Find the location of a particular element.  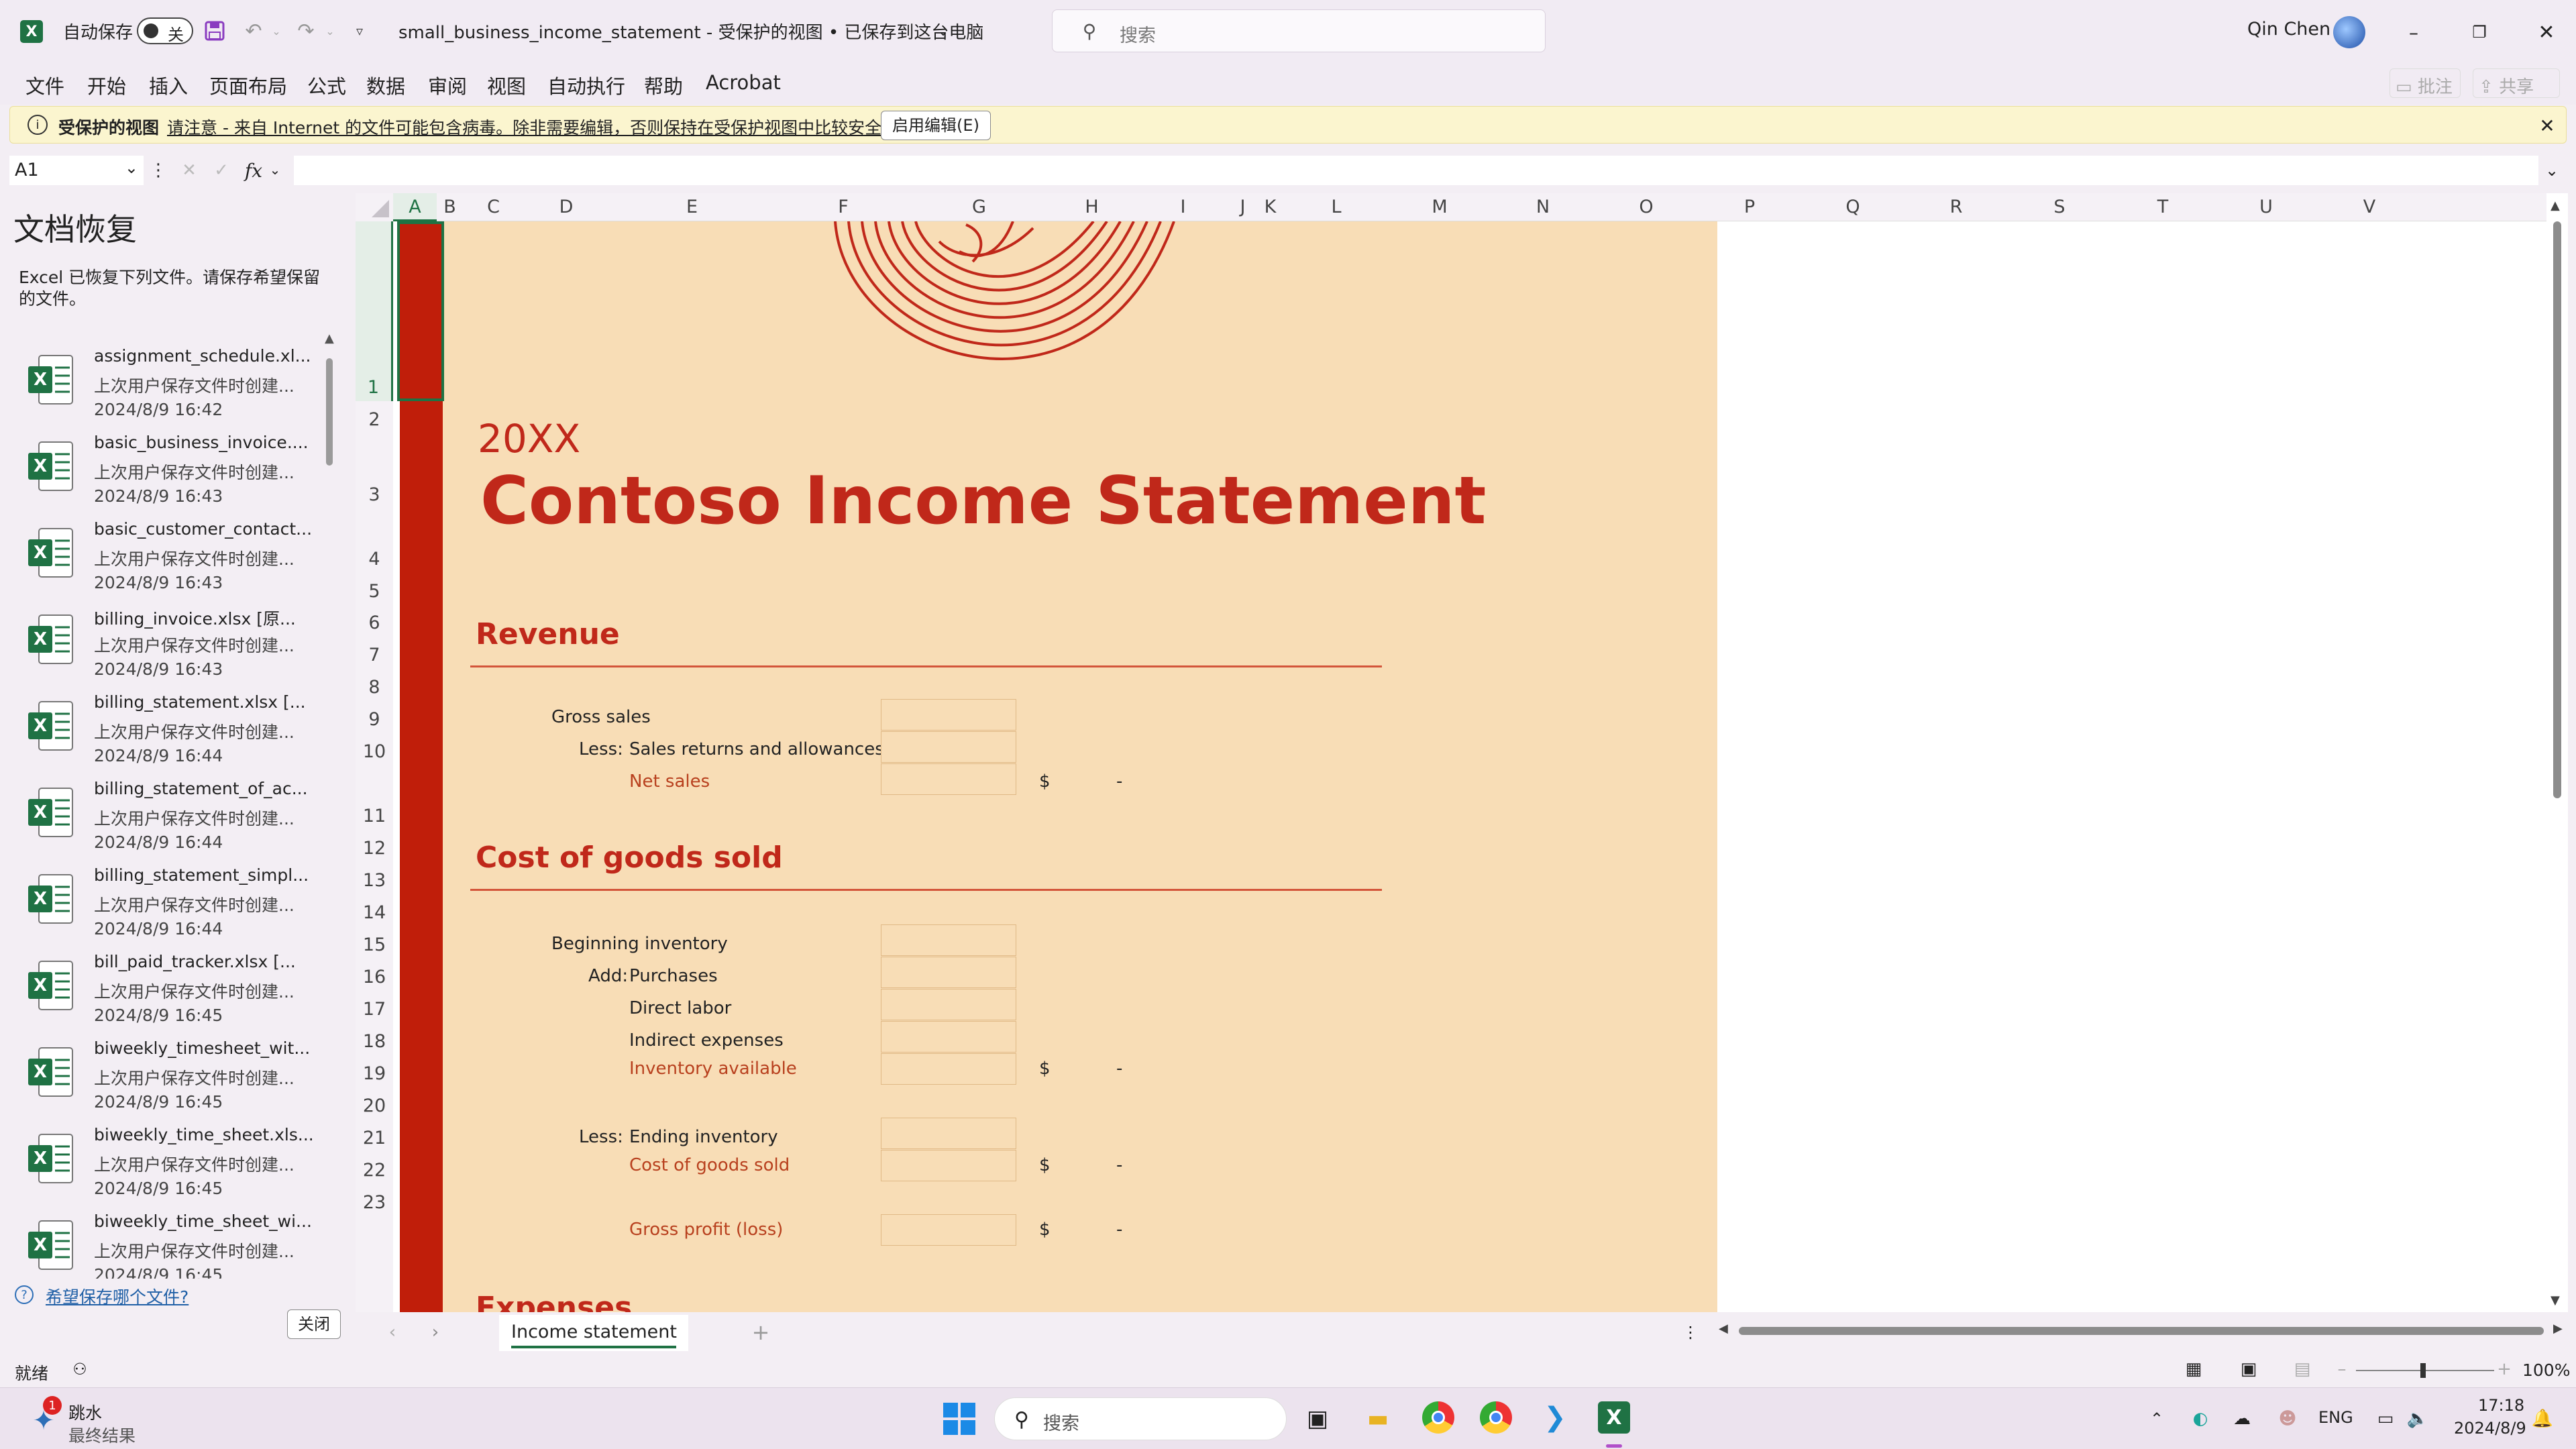

row-header: 2 is located at coordinates (374, 417).